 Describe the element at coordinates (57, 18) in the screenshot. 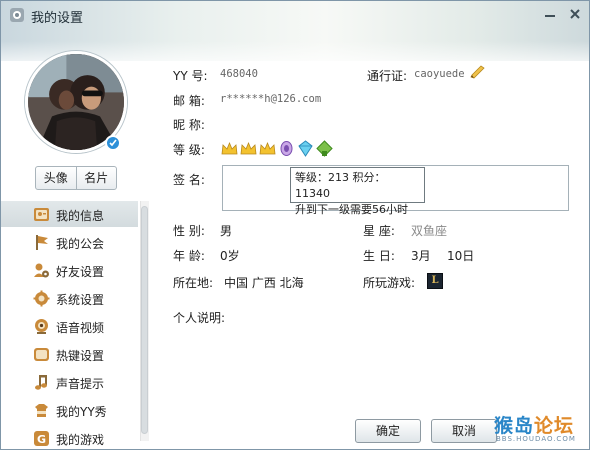

I see `window-title: 我的设置` at that location.